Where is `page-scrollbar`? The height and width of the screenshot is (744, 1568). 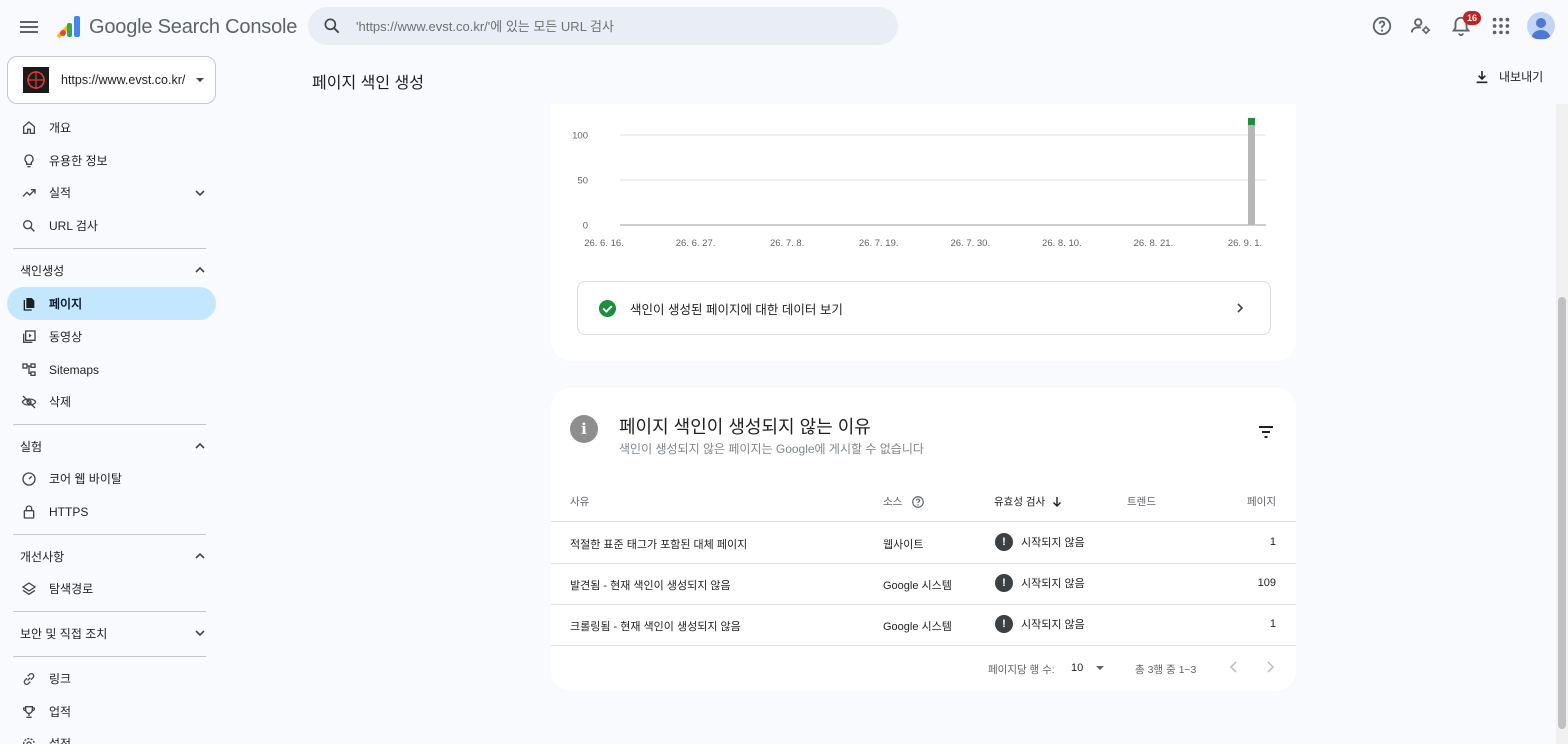
page-scrollbar is located at coordinates (1562, 424).